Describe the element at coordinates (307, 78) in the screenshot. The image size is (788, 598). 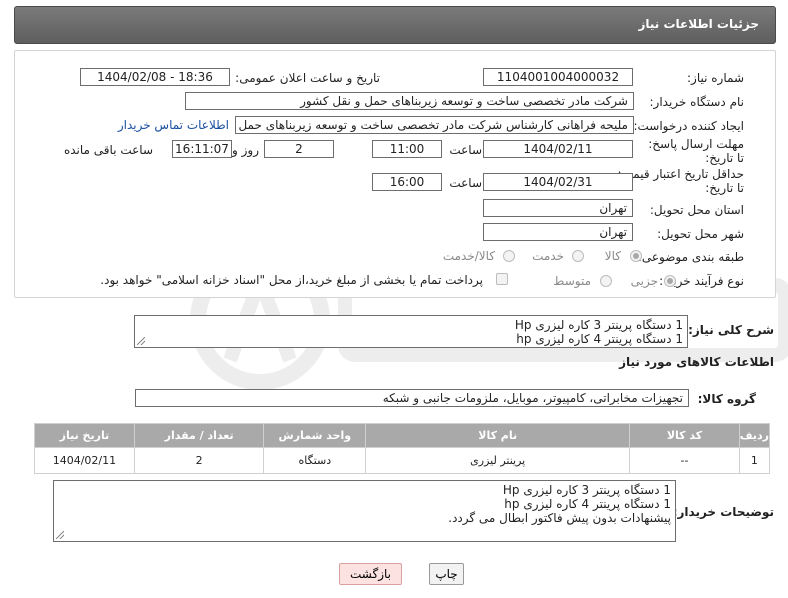
I see `announce-datetime-label: تاریخ و ساعت اعلان عمومی:` at that location.